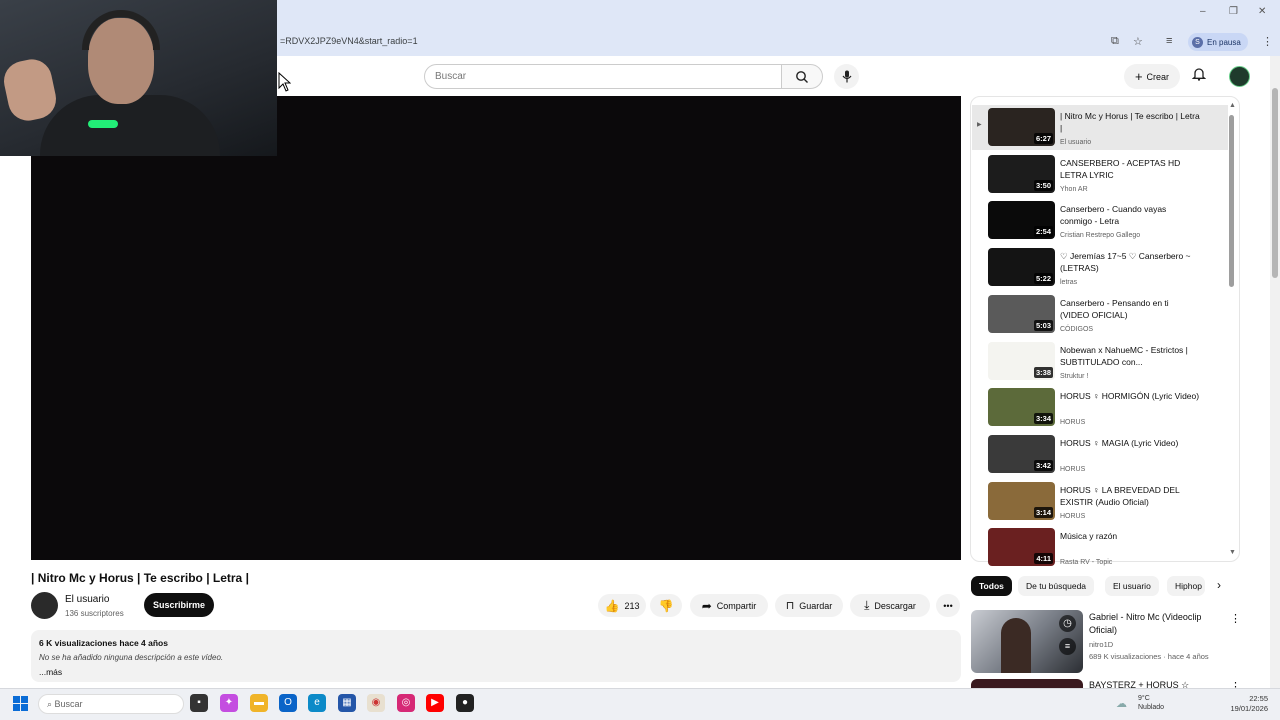 The image size is (1280, 720). I want to click on more-actions-button: •••, so click(948, 605).